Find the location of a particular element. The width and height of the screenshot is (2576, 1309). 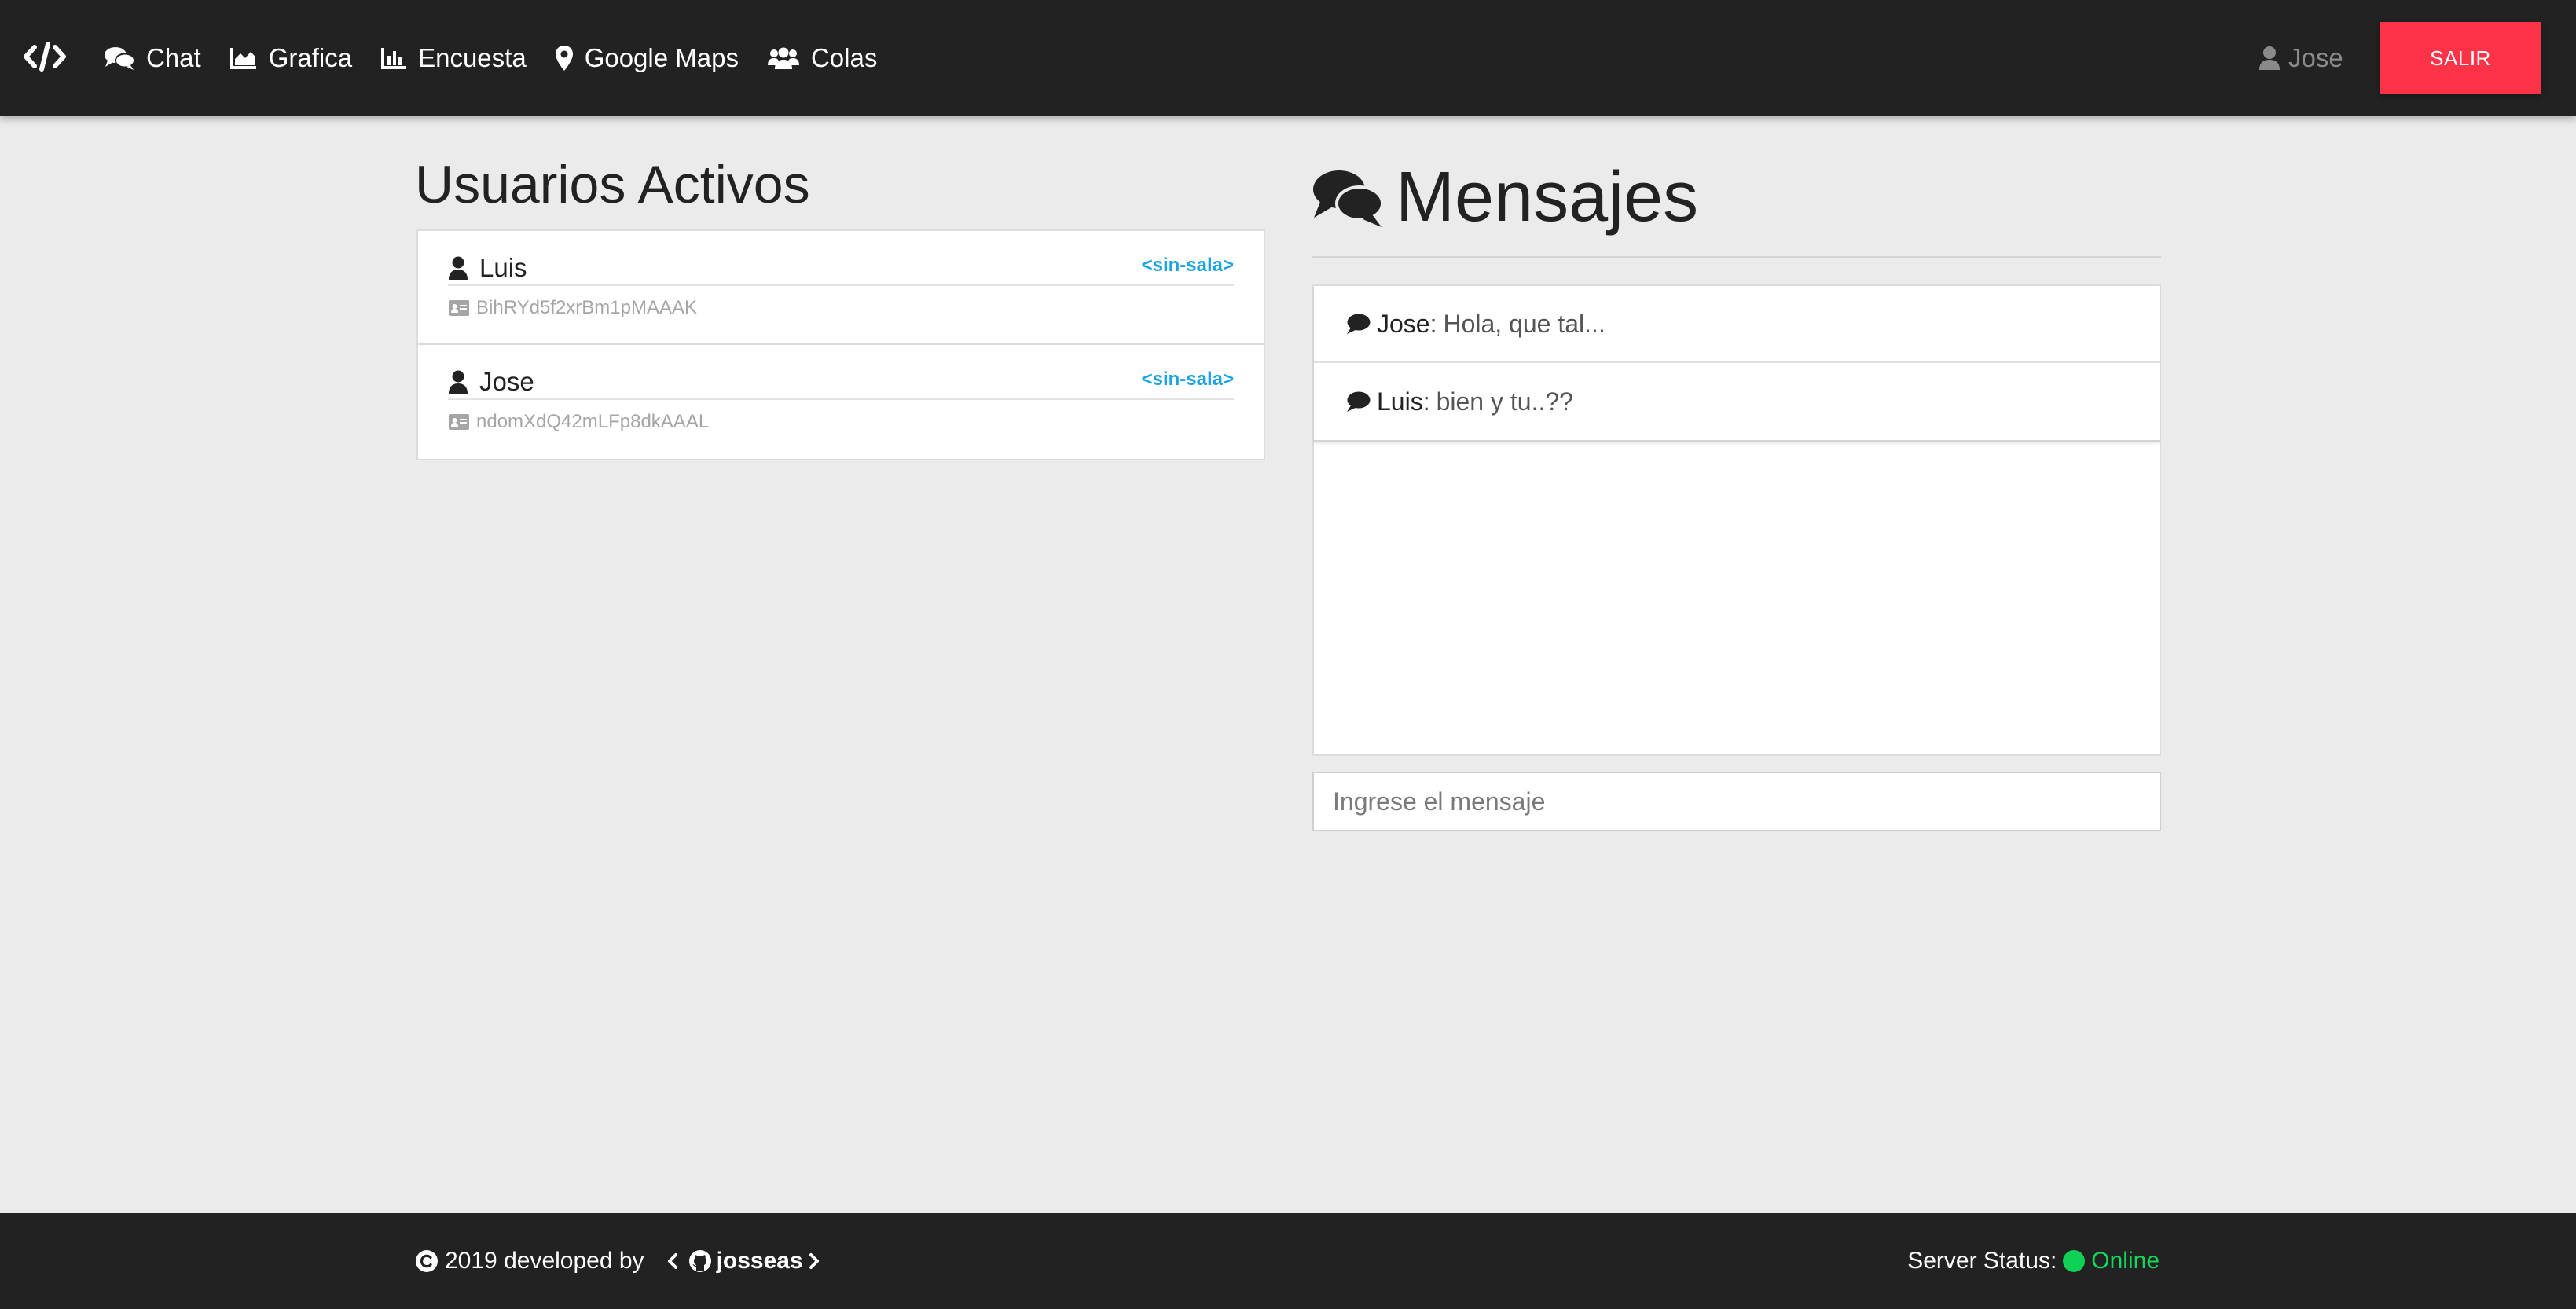

map-marker-icon is located at coordinates (564, 58).